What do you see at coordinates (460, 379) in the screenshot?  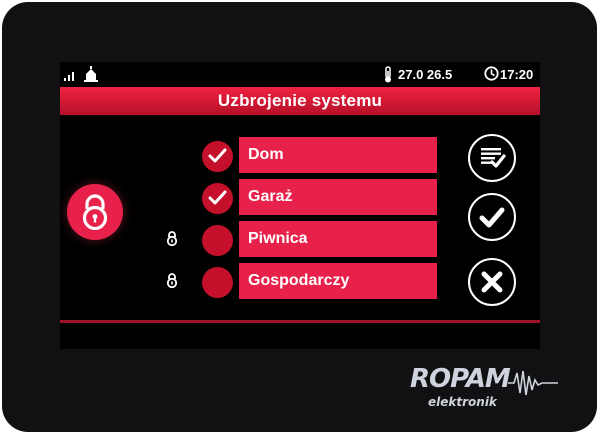 I see `brand-name: ROPAM` at bounding box center [460, 379].